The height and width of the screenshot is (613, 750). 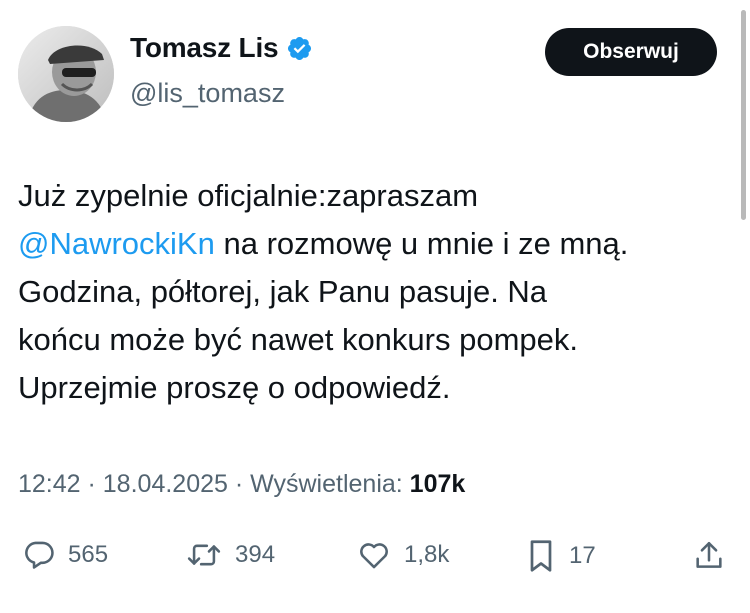 I want to click on heart-icon, so click(x=374, y=555).